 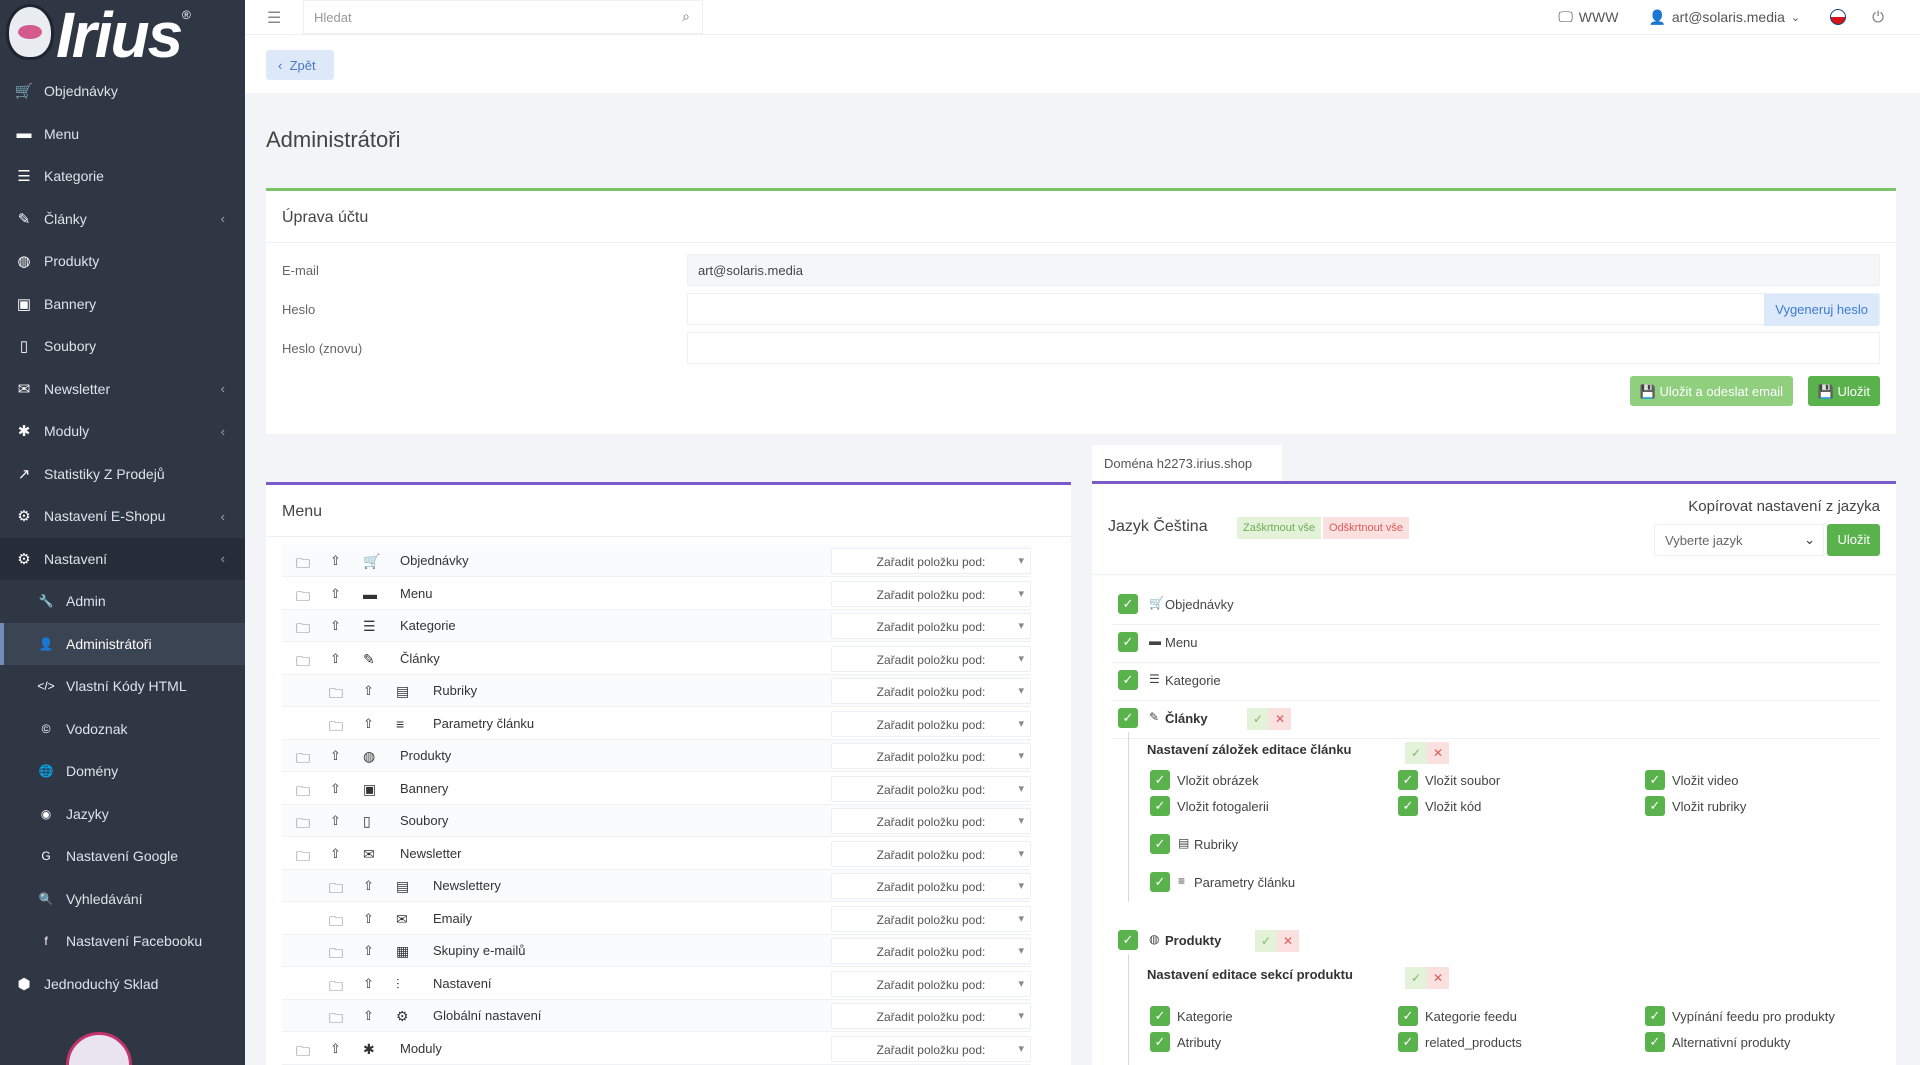 What do you see at coordinates (122, 134) in the screenshot?
I see `sidebar-item: ▬ Menu` at bounding box center [122, 134].